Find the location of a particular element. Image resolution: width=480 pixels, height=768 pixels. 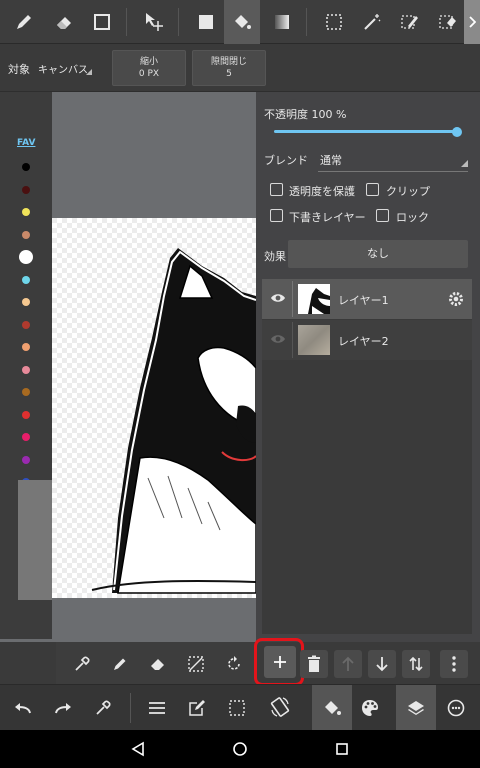

move-layer-down-button is located at coordinates (382, 664).